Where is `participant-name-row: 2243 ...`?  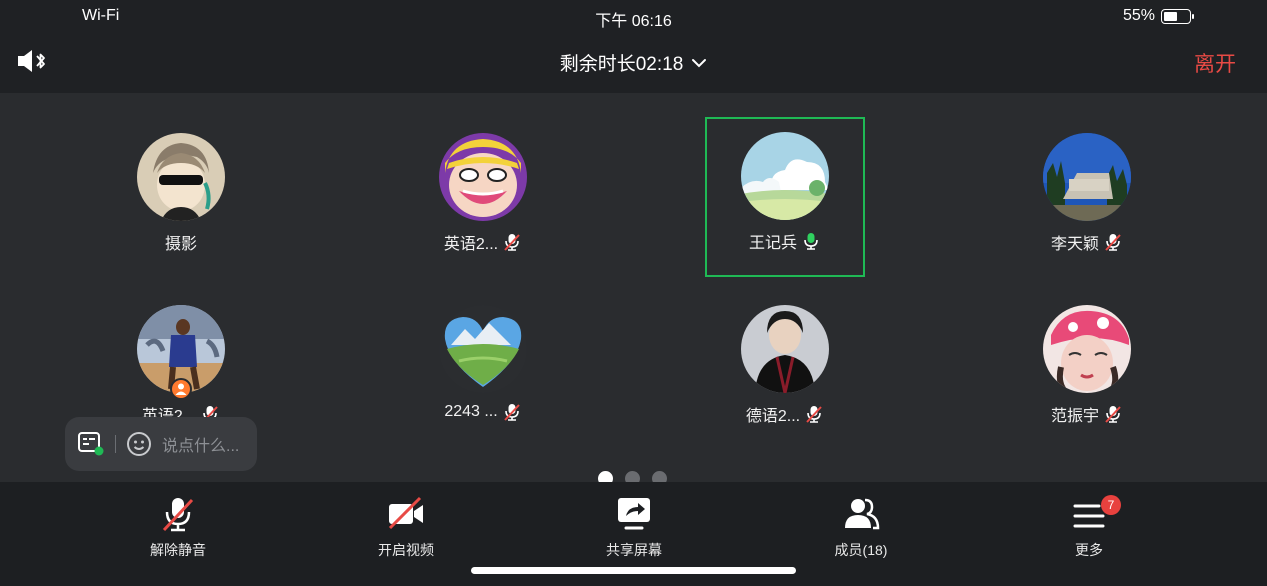
participant-name-row: 2243 ... is located at coordinates (482, 412).